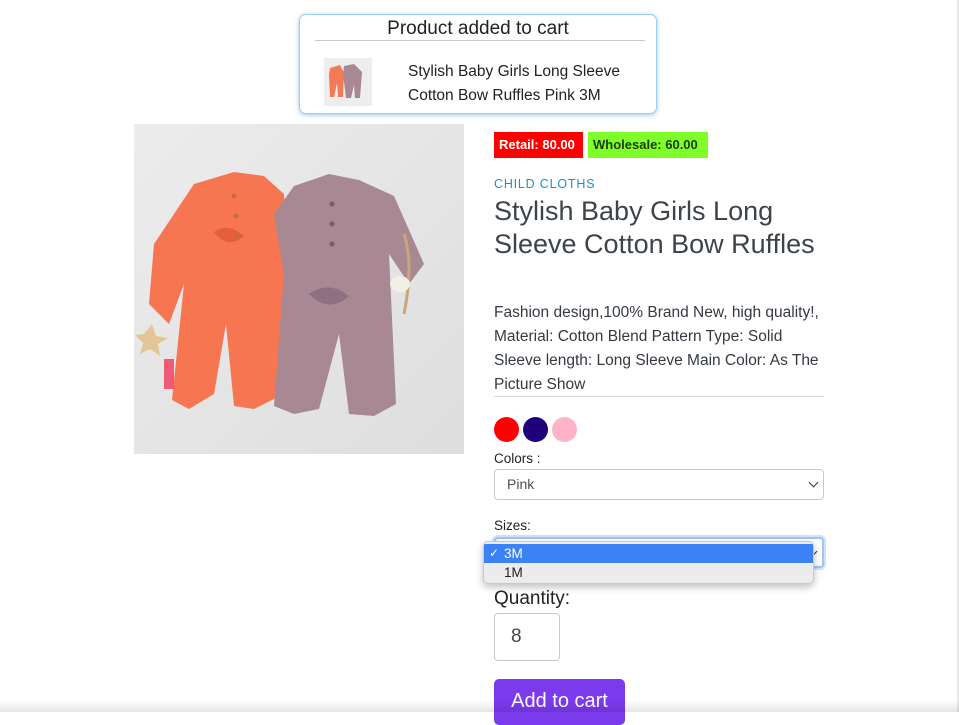  Describe the element at coordinates (348, 82) in the screenshot. I see `toast-product-thumbnail` at that location.